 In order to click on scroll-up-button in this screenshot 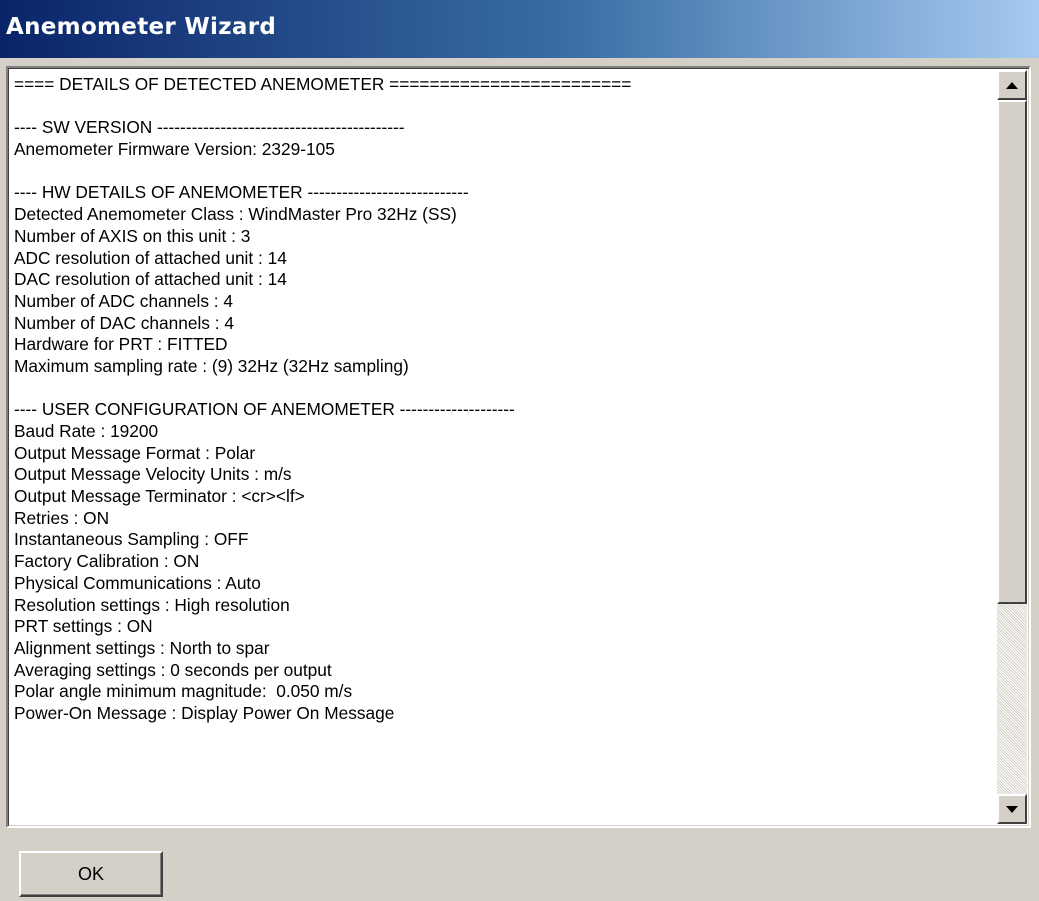, I will do `click(1012, 85)`.